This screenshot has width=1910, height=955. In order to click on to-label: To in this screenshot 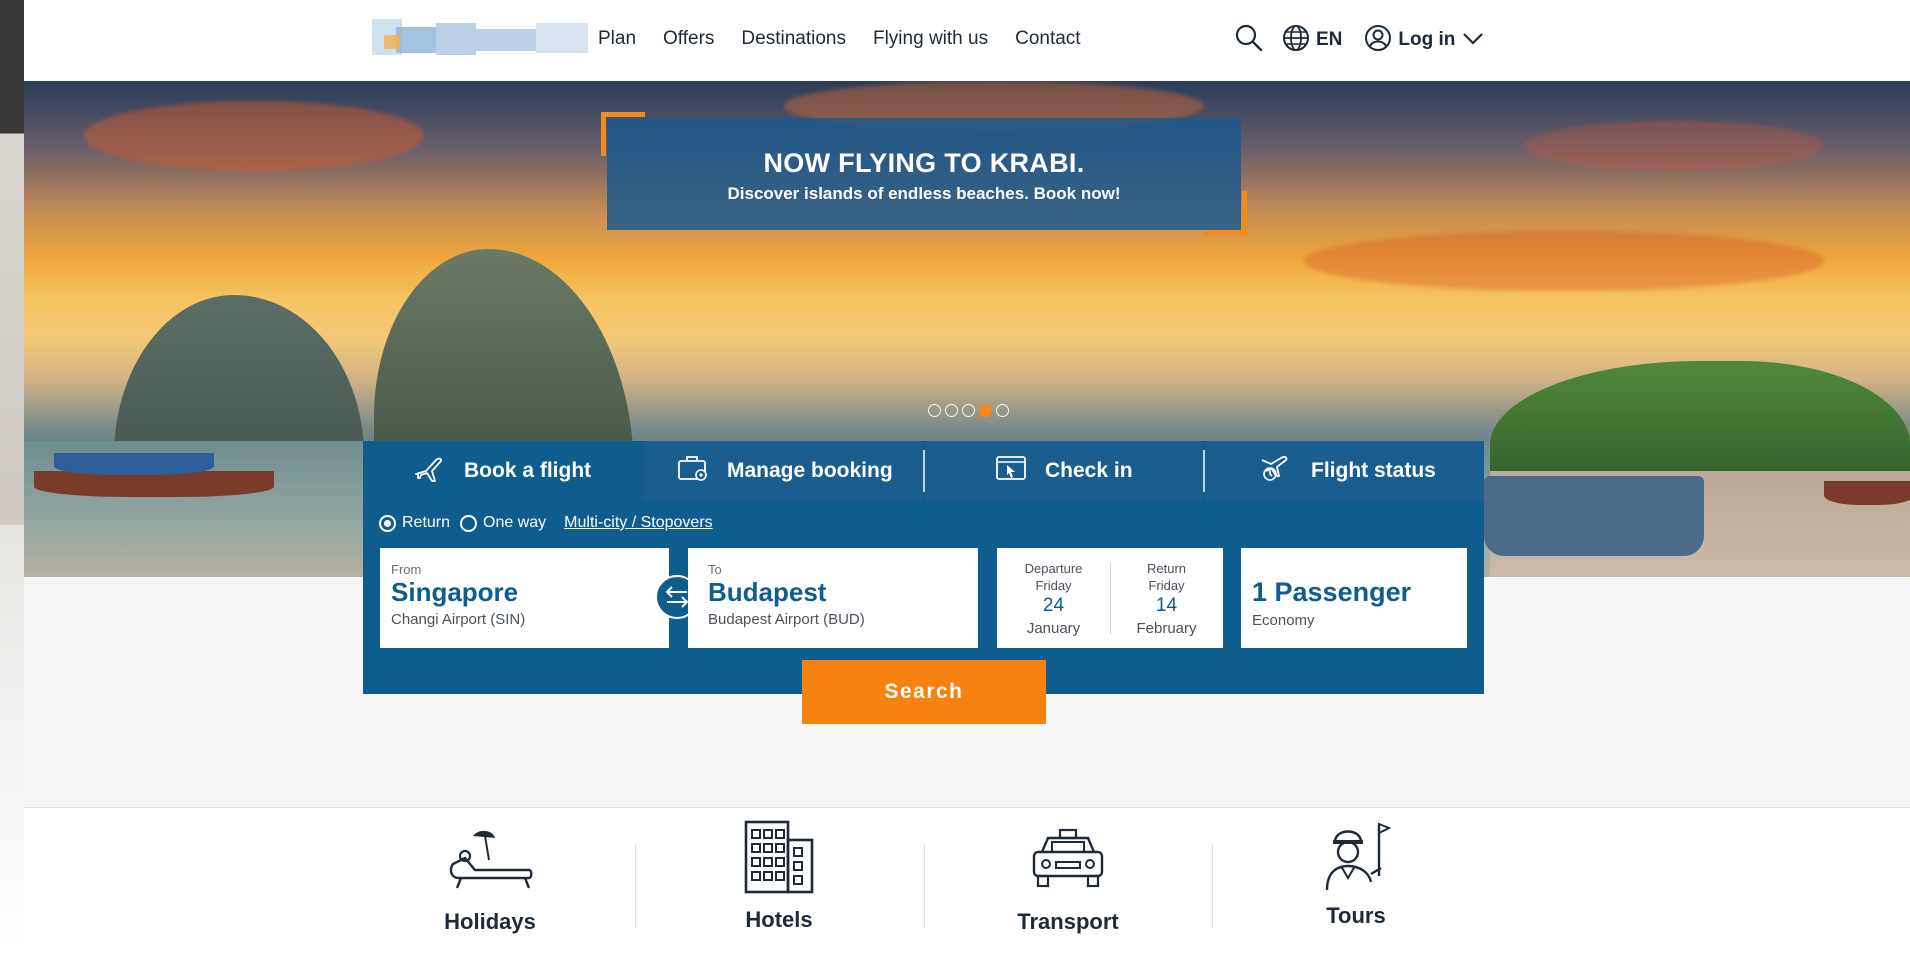, I will do `click(715, 569)`.